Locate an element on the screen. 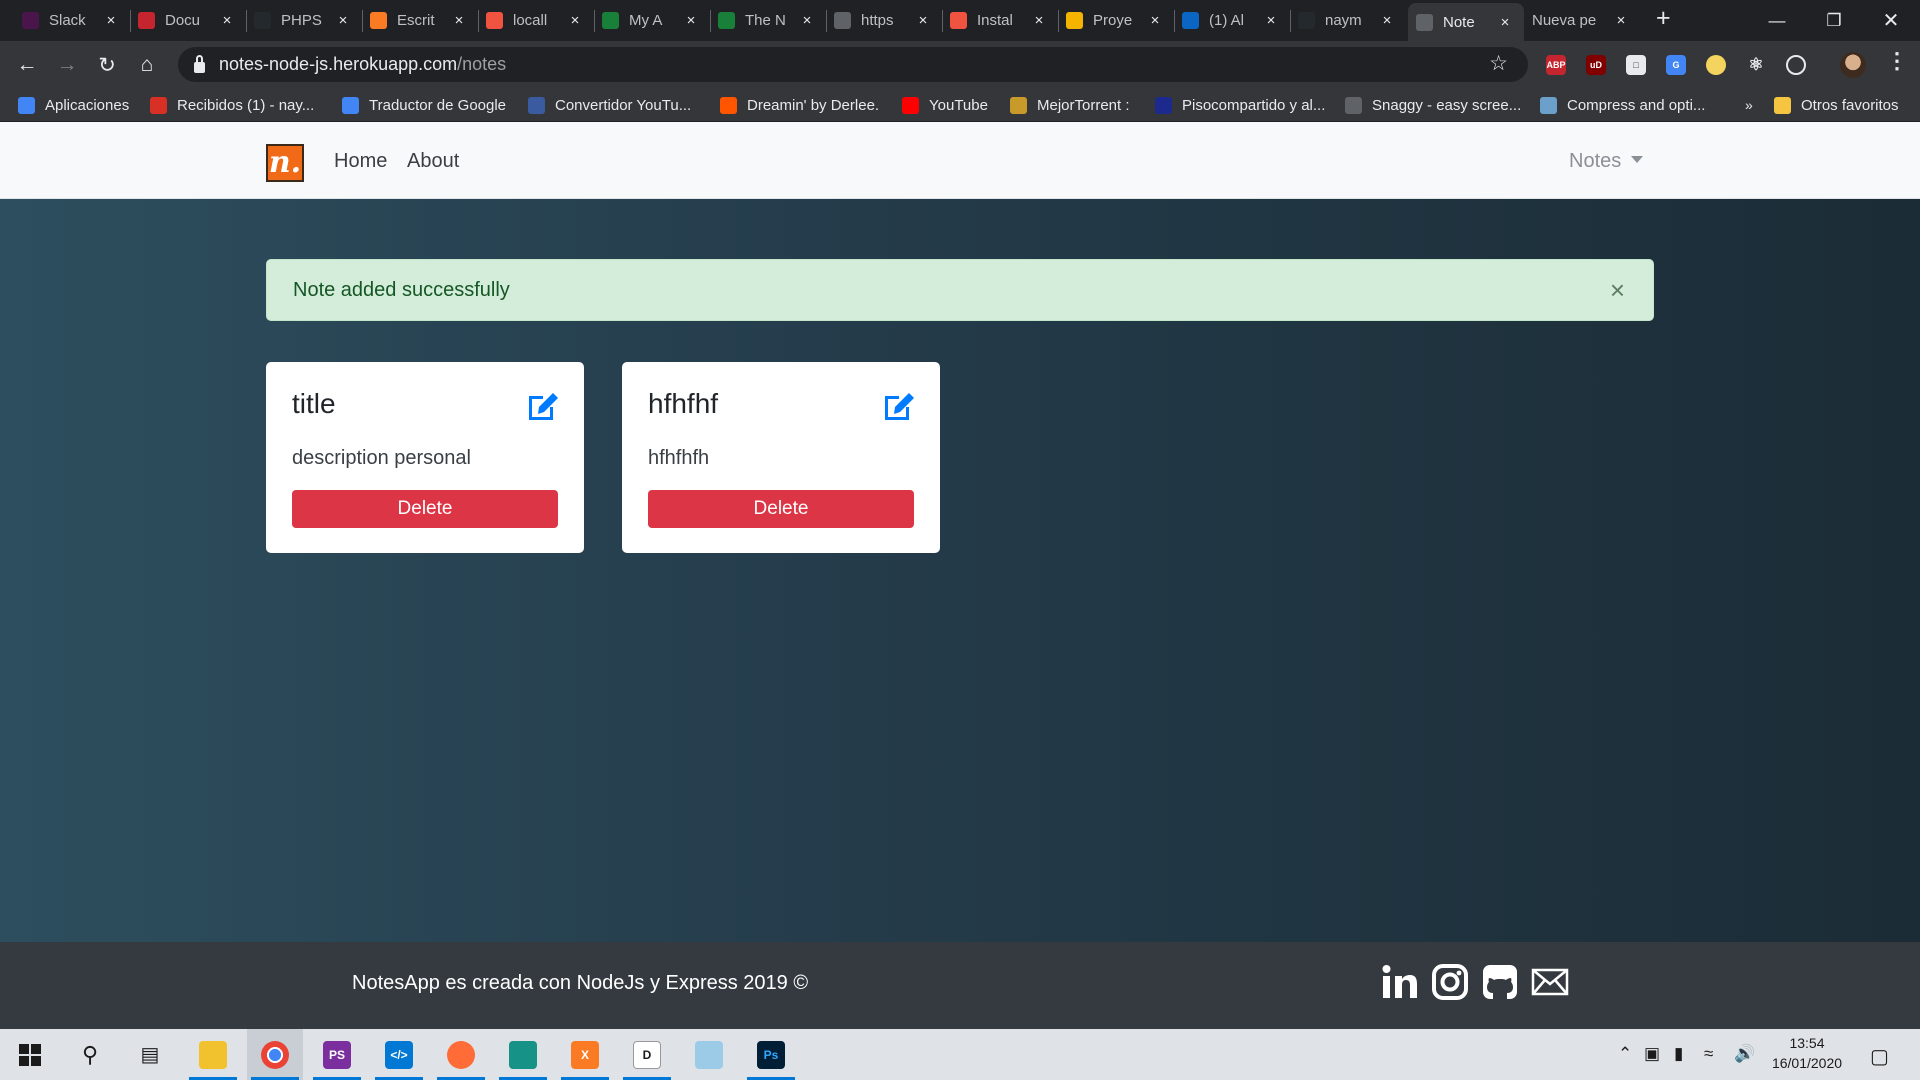  taskbar-app: D is located at coordinates (647, 1054).